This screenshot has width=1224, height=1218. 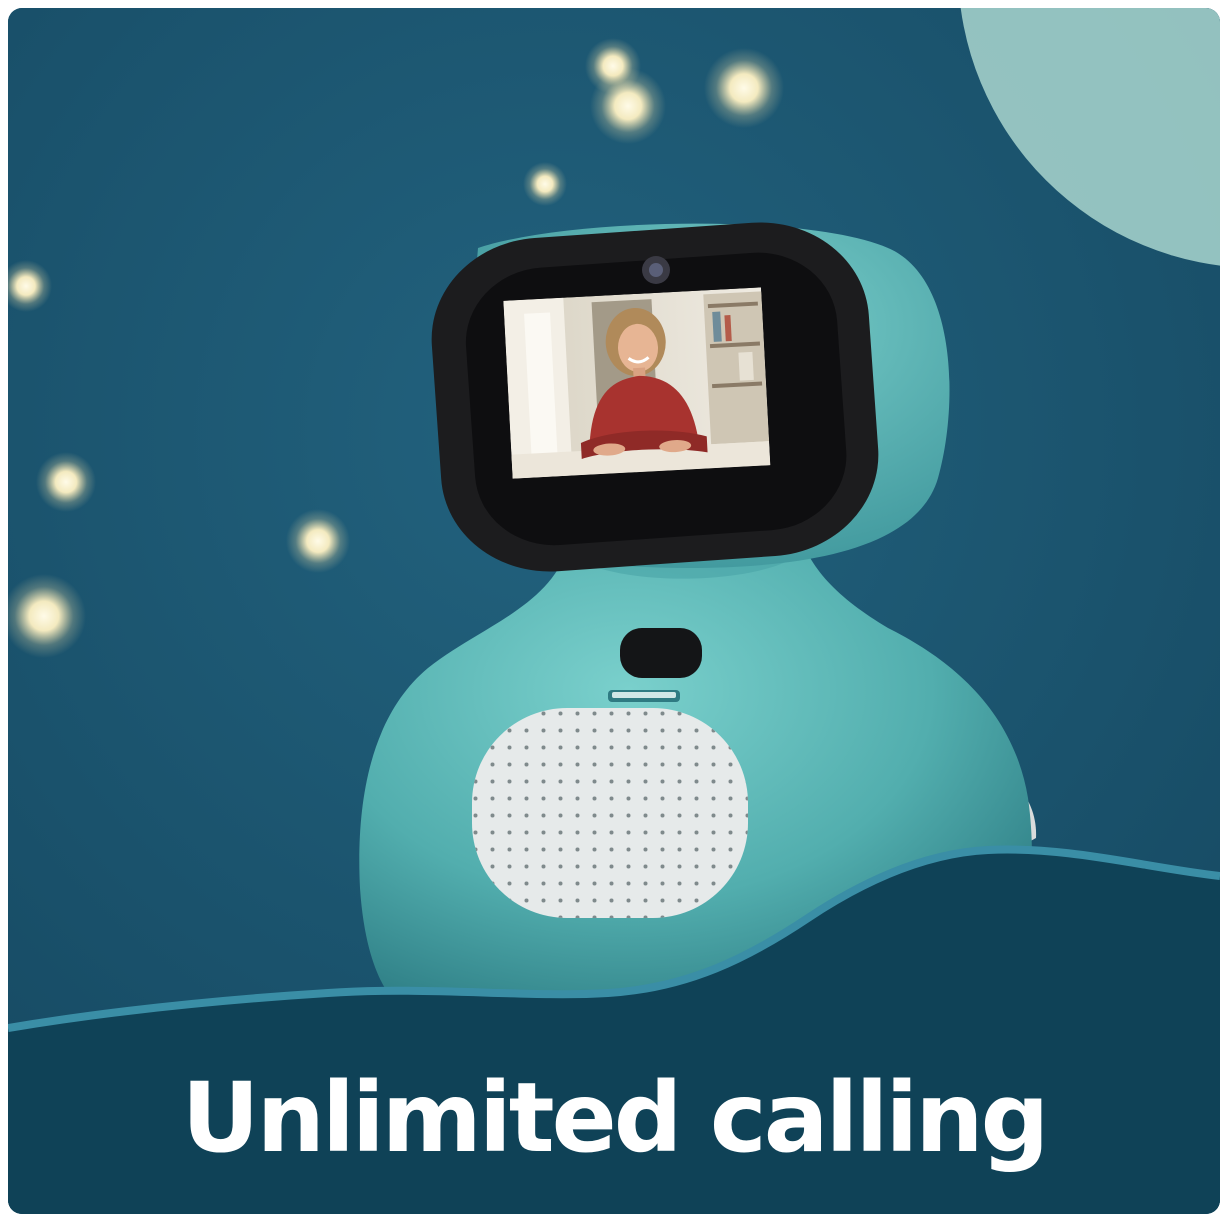 What do you see at coordinates (661, 653) in the screenshot?
I see `sensor-icon` at bounding box center [661, 653].